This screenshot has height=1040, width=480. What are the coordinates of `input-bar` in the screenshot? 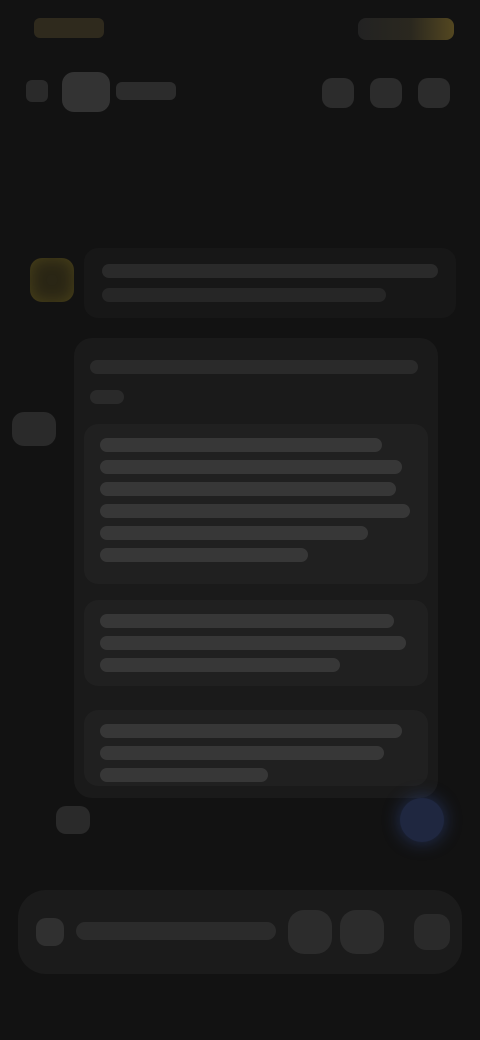 It's located at (240, 932).